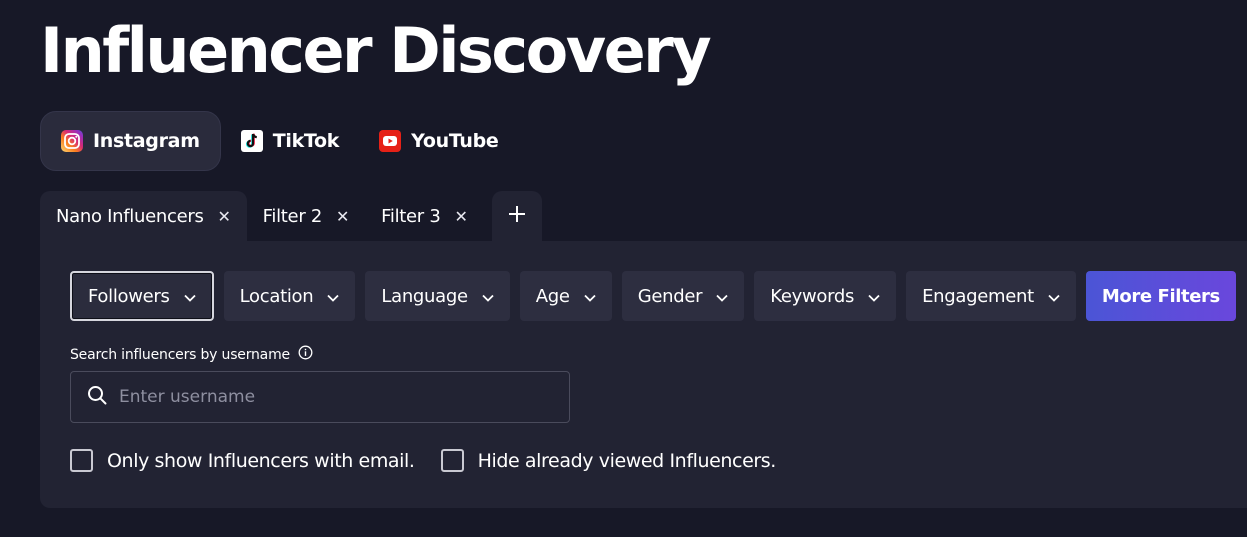  I want to click on platform-tab-tiktok: TikTok, so click(290, 141).